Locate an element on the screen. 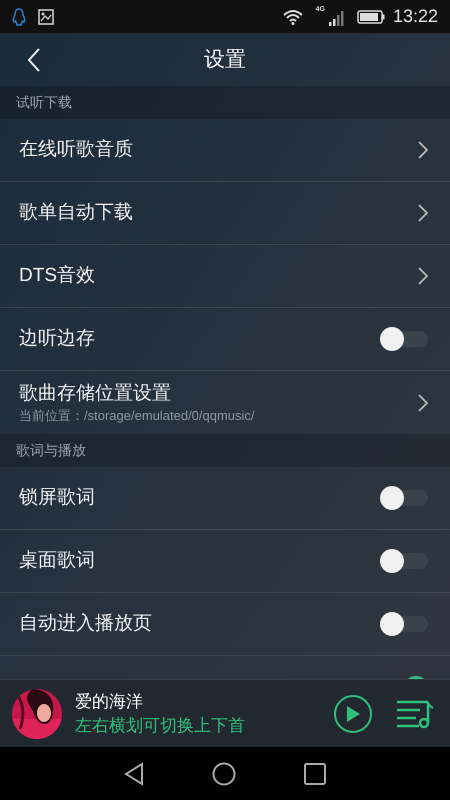  row-label: 桌面歌词 is located at coordinates (57, 561).